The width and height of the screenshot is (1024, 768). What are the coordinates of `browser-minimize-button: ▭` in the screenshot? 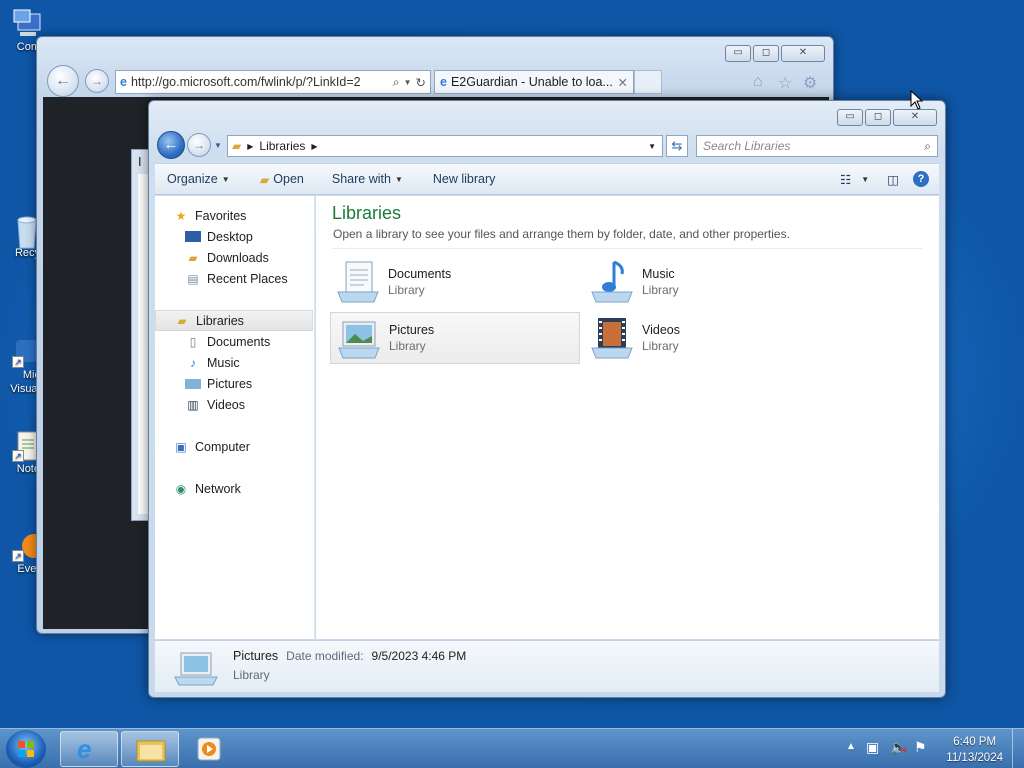 It's located at (738, 53).